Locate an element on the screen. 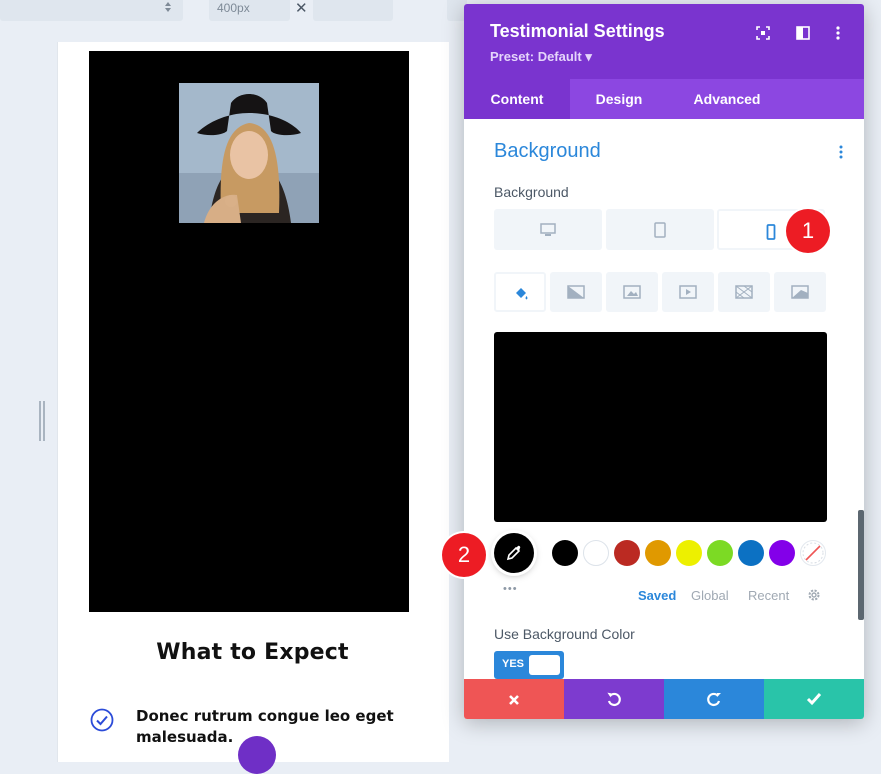 Image resolution: width=881 pixels, height=774 pixels. panel-scrollbar is located at coordinates (861, 565).